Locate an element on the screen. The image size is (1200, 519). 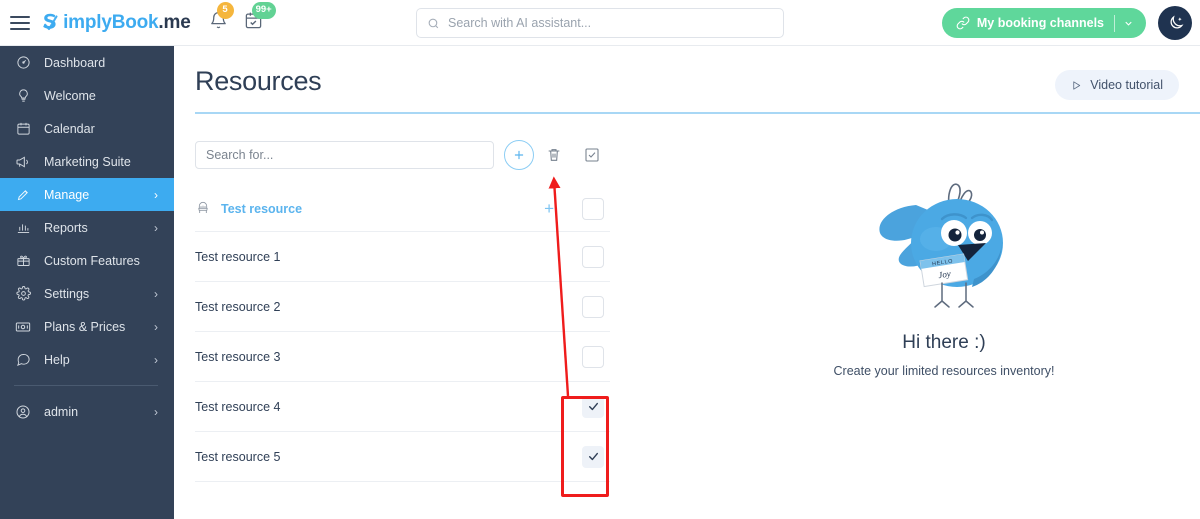
annotation-highlight-box is located at coordinates (585, 446).